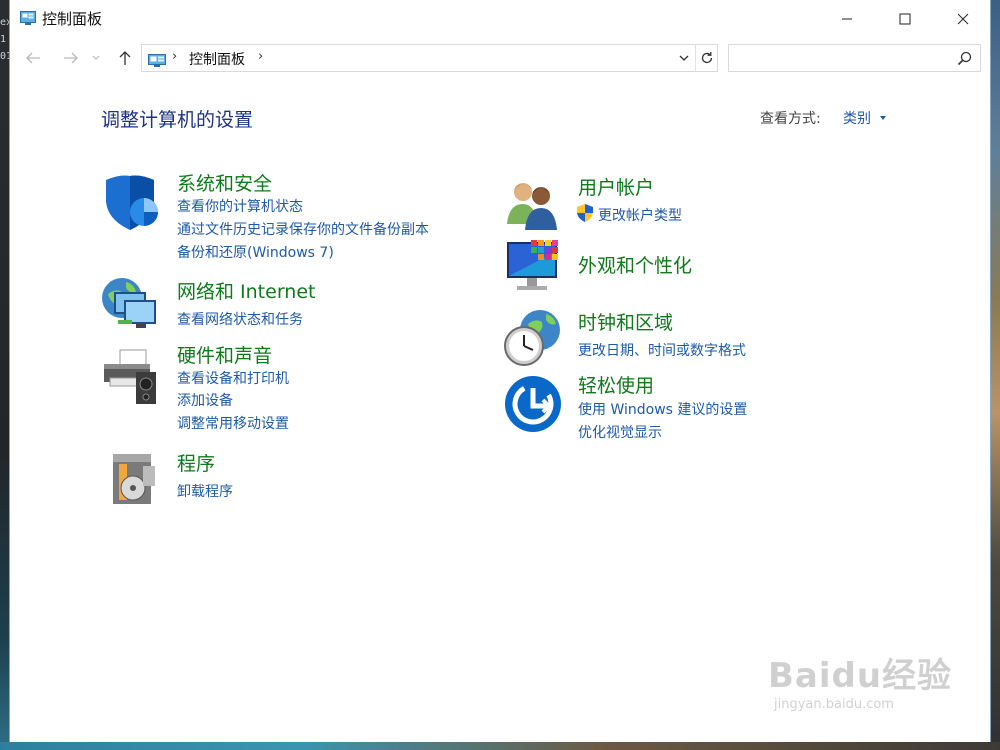 The width and height of the screenshot is (1000, 750). I want to click on arrow-right-icon, so click(71, 58).